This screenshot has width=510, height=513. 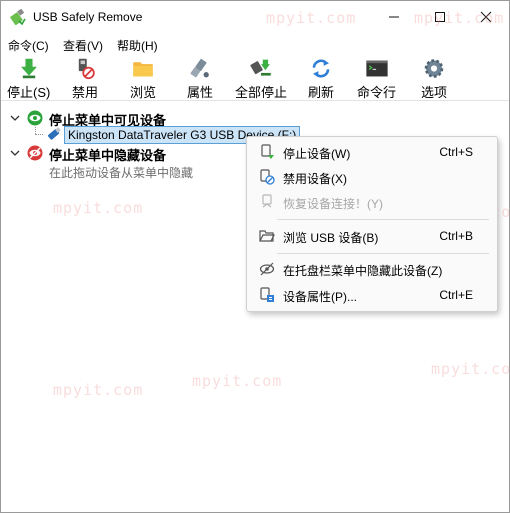 What do you see at coordinates (363, 271) in the screenshot?
I see `ctx-hide-device-label: 在托盘栏菜单中隐藏此设备(Z)` at bounding box center [363, 271].